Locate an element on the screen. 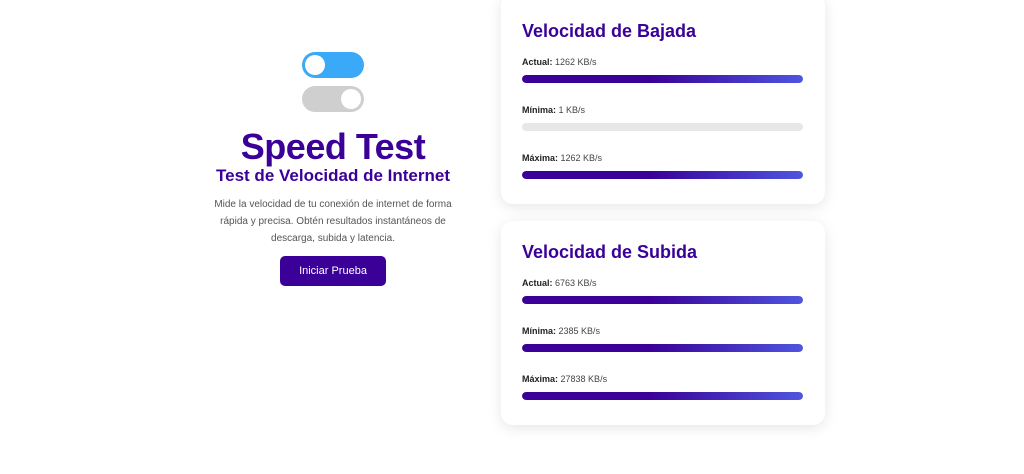  page-title: Speed Test is located at coordinates (333, 146).